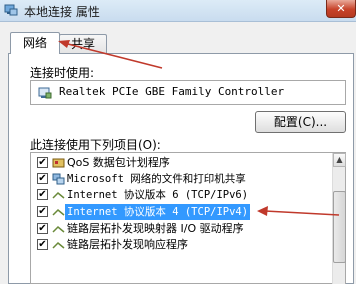  I want to click on list-item: ✔ Internet 协议版本 4 (TCP/IPv4), so click(181, 212).